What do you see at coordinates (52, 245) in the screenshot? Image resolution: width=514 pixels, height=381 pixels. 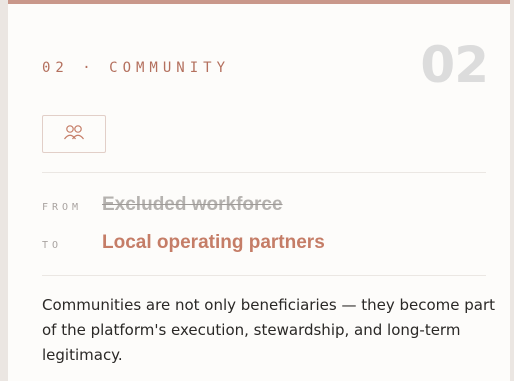 I see `to-label: TO` at bounding box center [52, 245].